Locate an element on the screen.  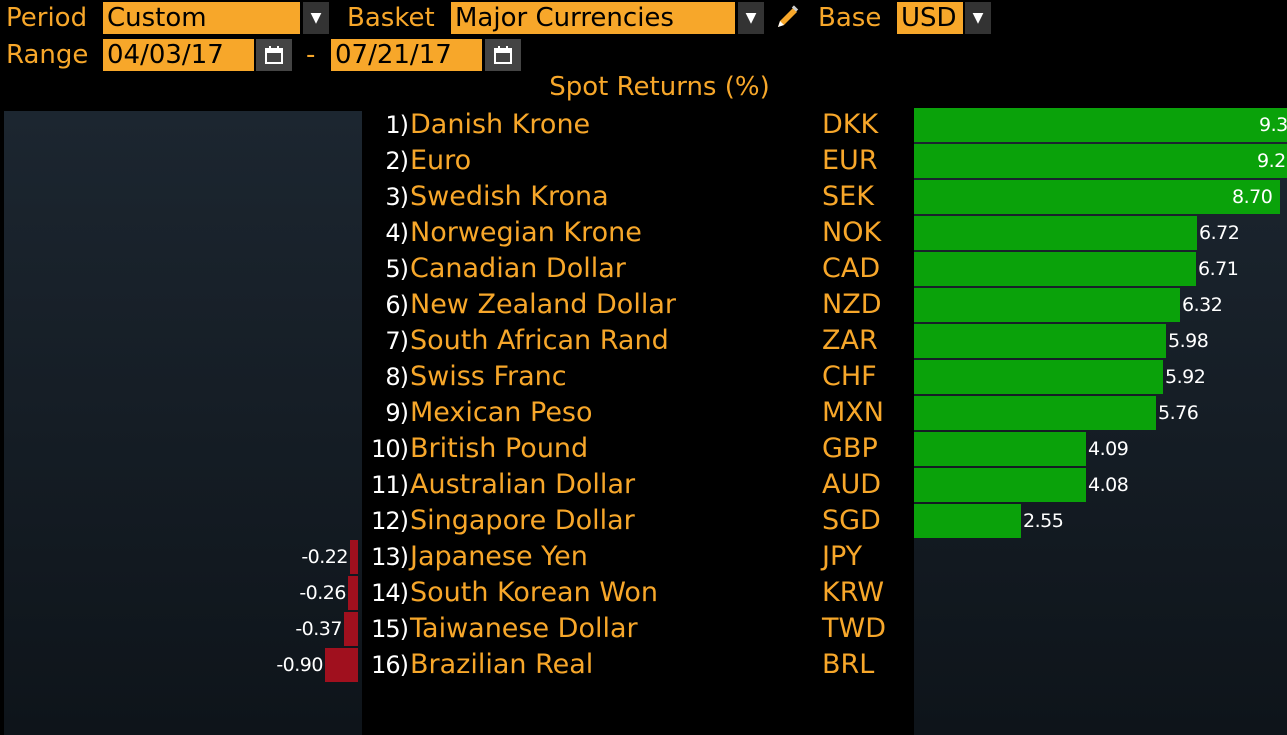
row-number: 11) is located at coordinates (390, 485).